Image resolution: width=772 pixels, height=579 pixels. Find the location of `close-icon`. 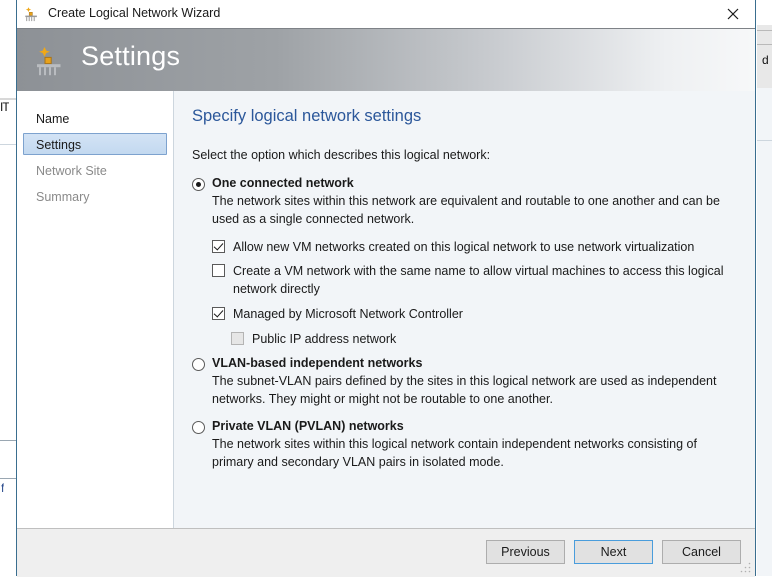

close-icon is located at coordinates (732, 13).